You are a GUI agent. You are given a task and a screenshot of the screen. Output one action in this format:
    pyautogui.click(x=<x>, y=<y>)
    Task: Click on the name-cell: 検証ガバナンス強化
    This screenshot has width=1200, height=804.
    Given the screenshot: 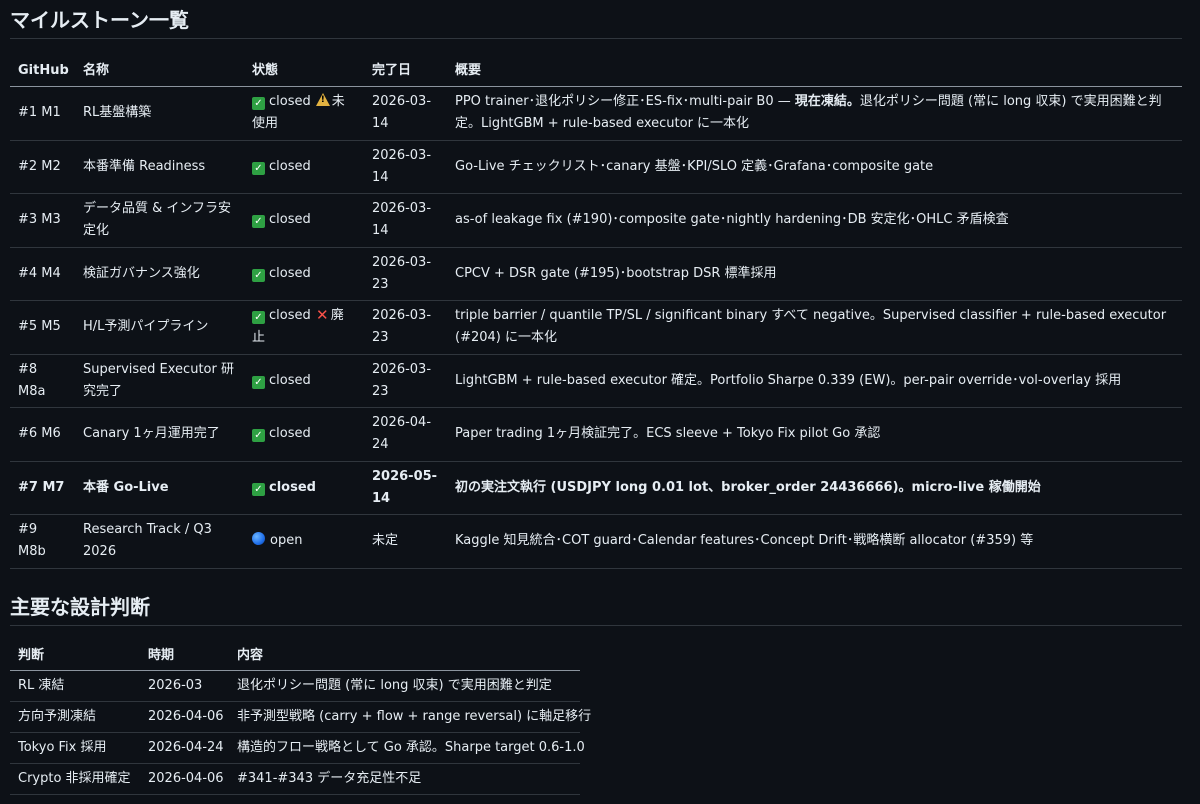 What is the action you would take?
    pyautogui.click(x=159, y=274)
    